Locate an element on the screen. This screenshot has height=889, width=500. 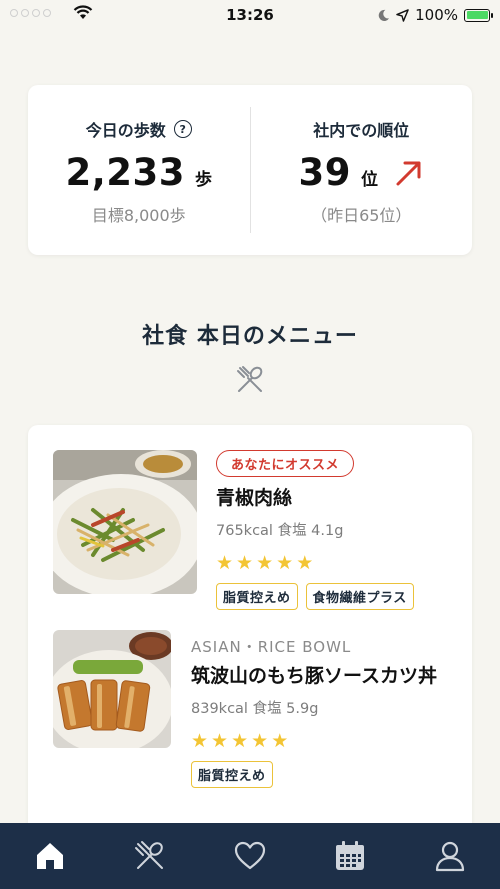
rank-unit: 位 is located at coordinates (369, 180).